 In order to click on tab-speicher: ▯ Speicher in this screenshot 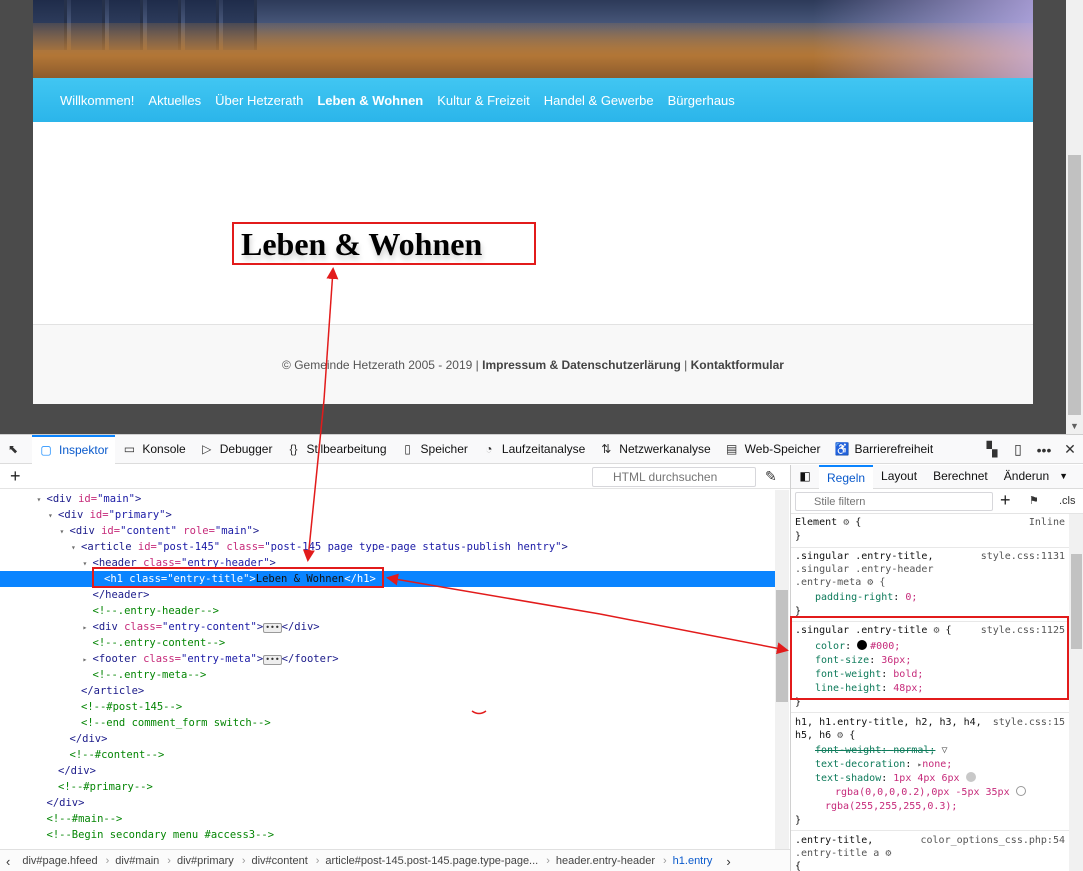, I will do `click(434, 449)`.